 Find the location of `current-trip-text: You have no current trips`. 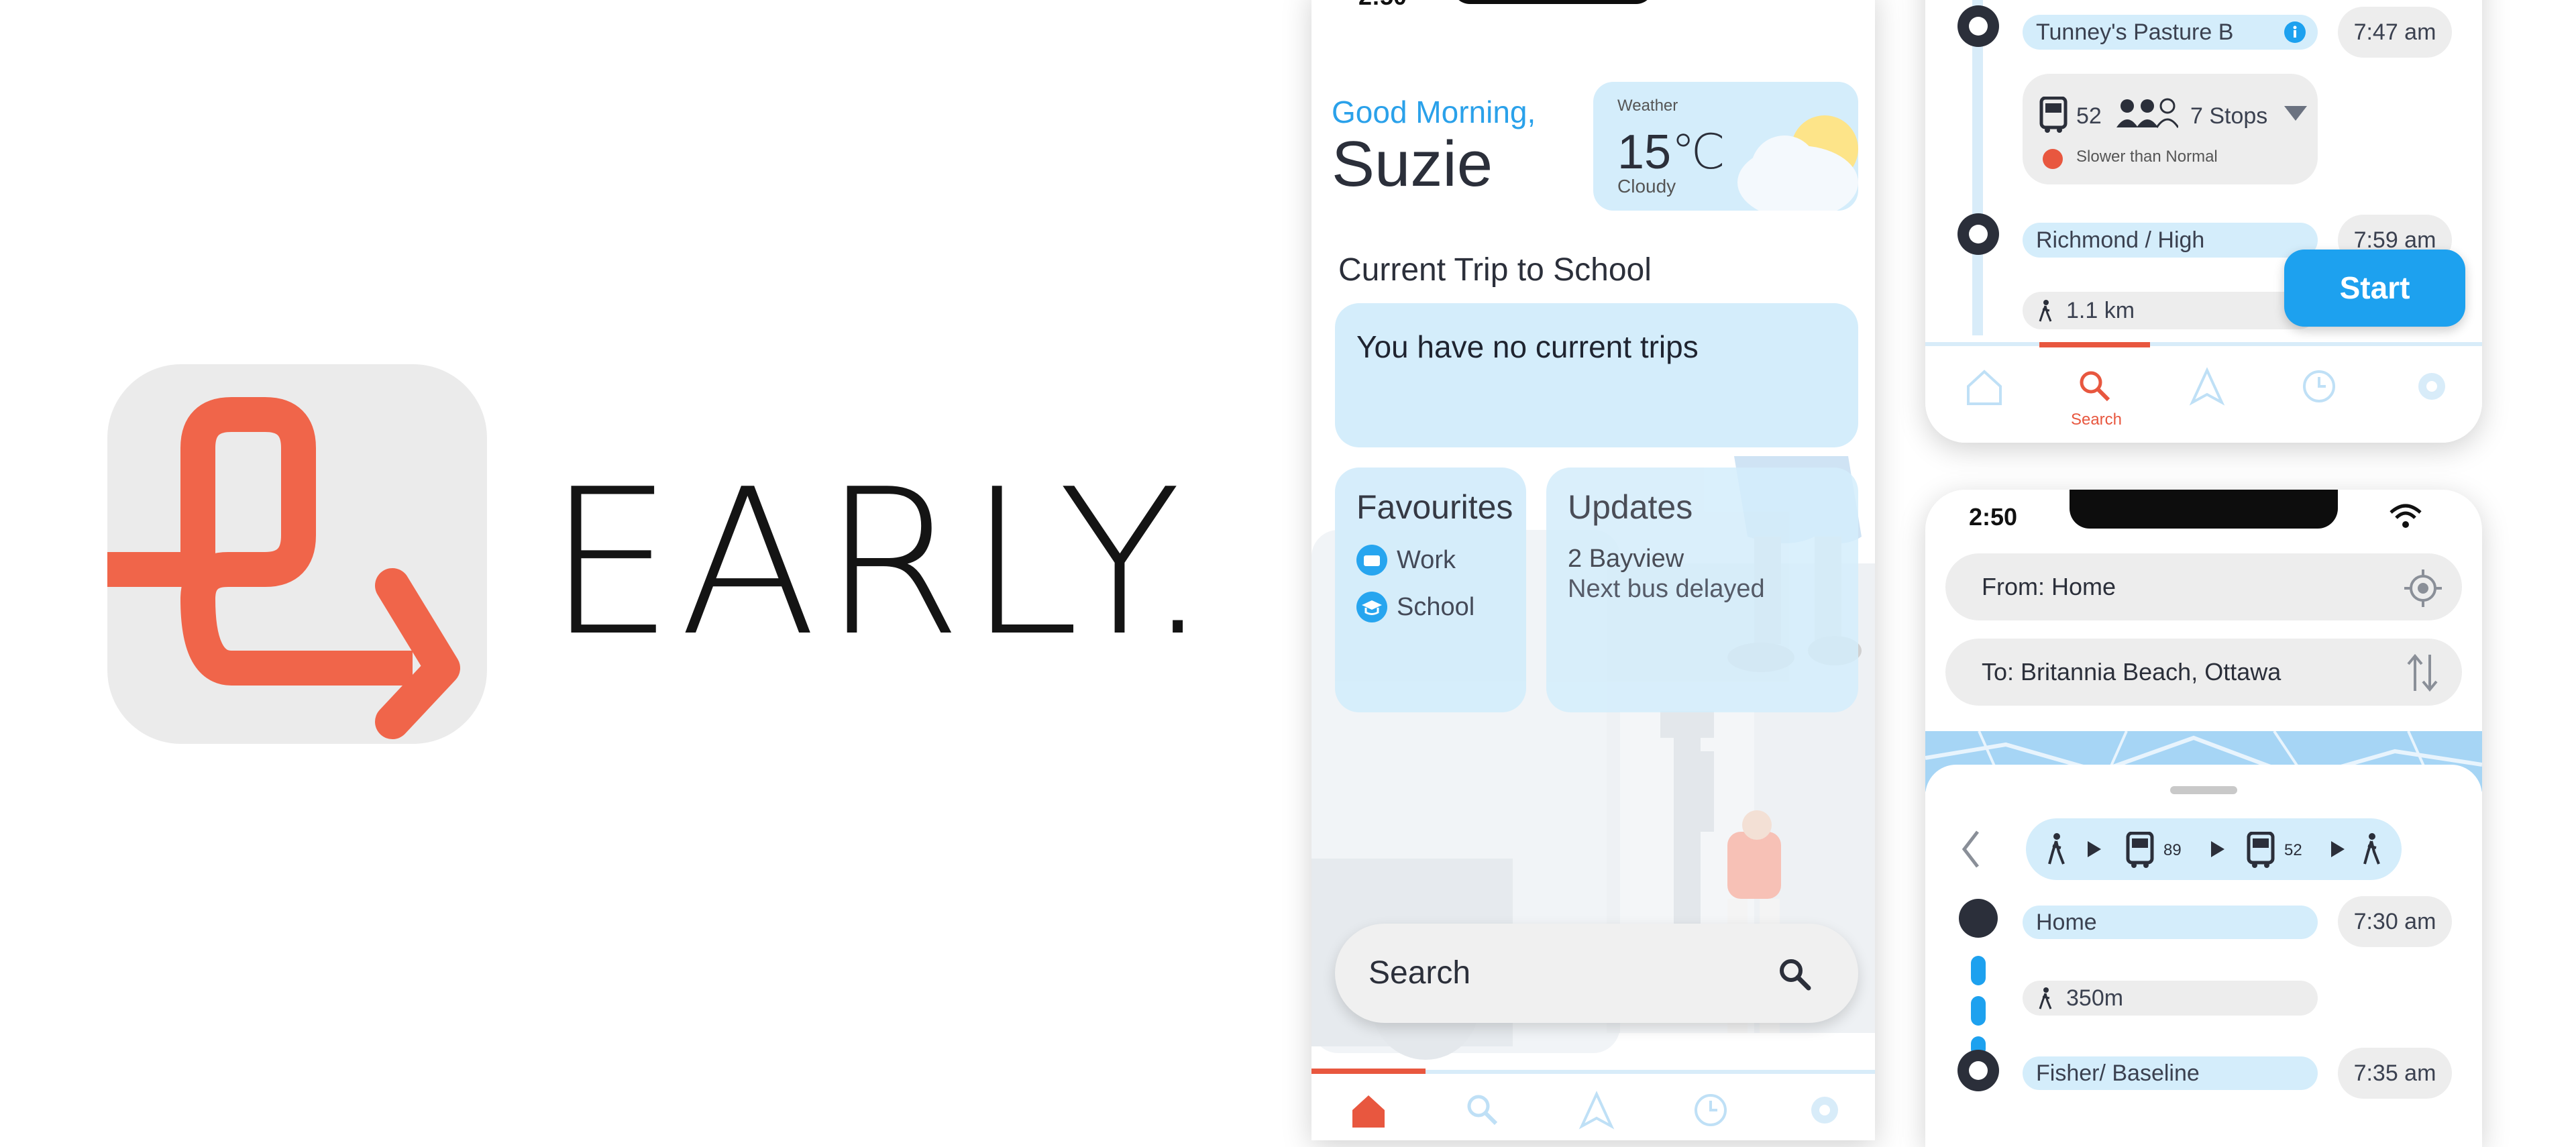

current-trip-text: You have no current trips is located at coordinates (1527, 346).